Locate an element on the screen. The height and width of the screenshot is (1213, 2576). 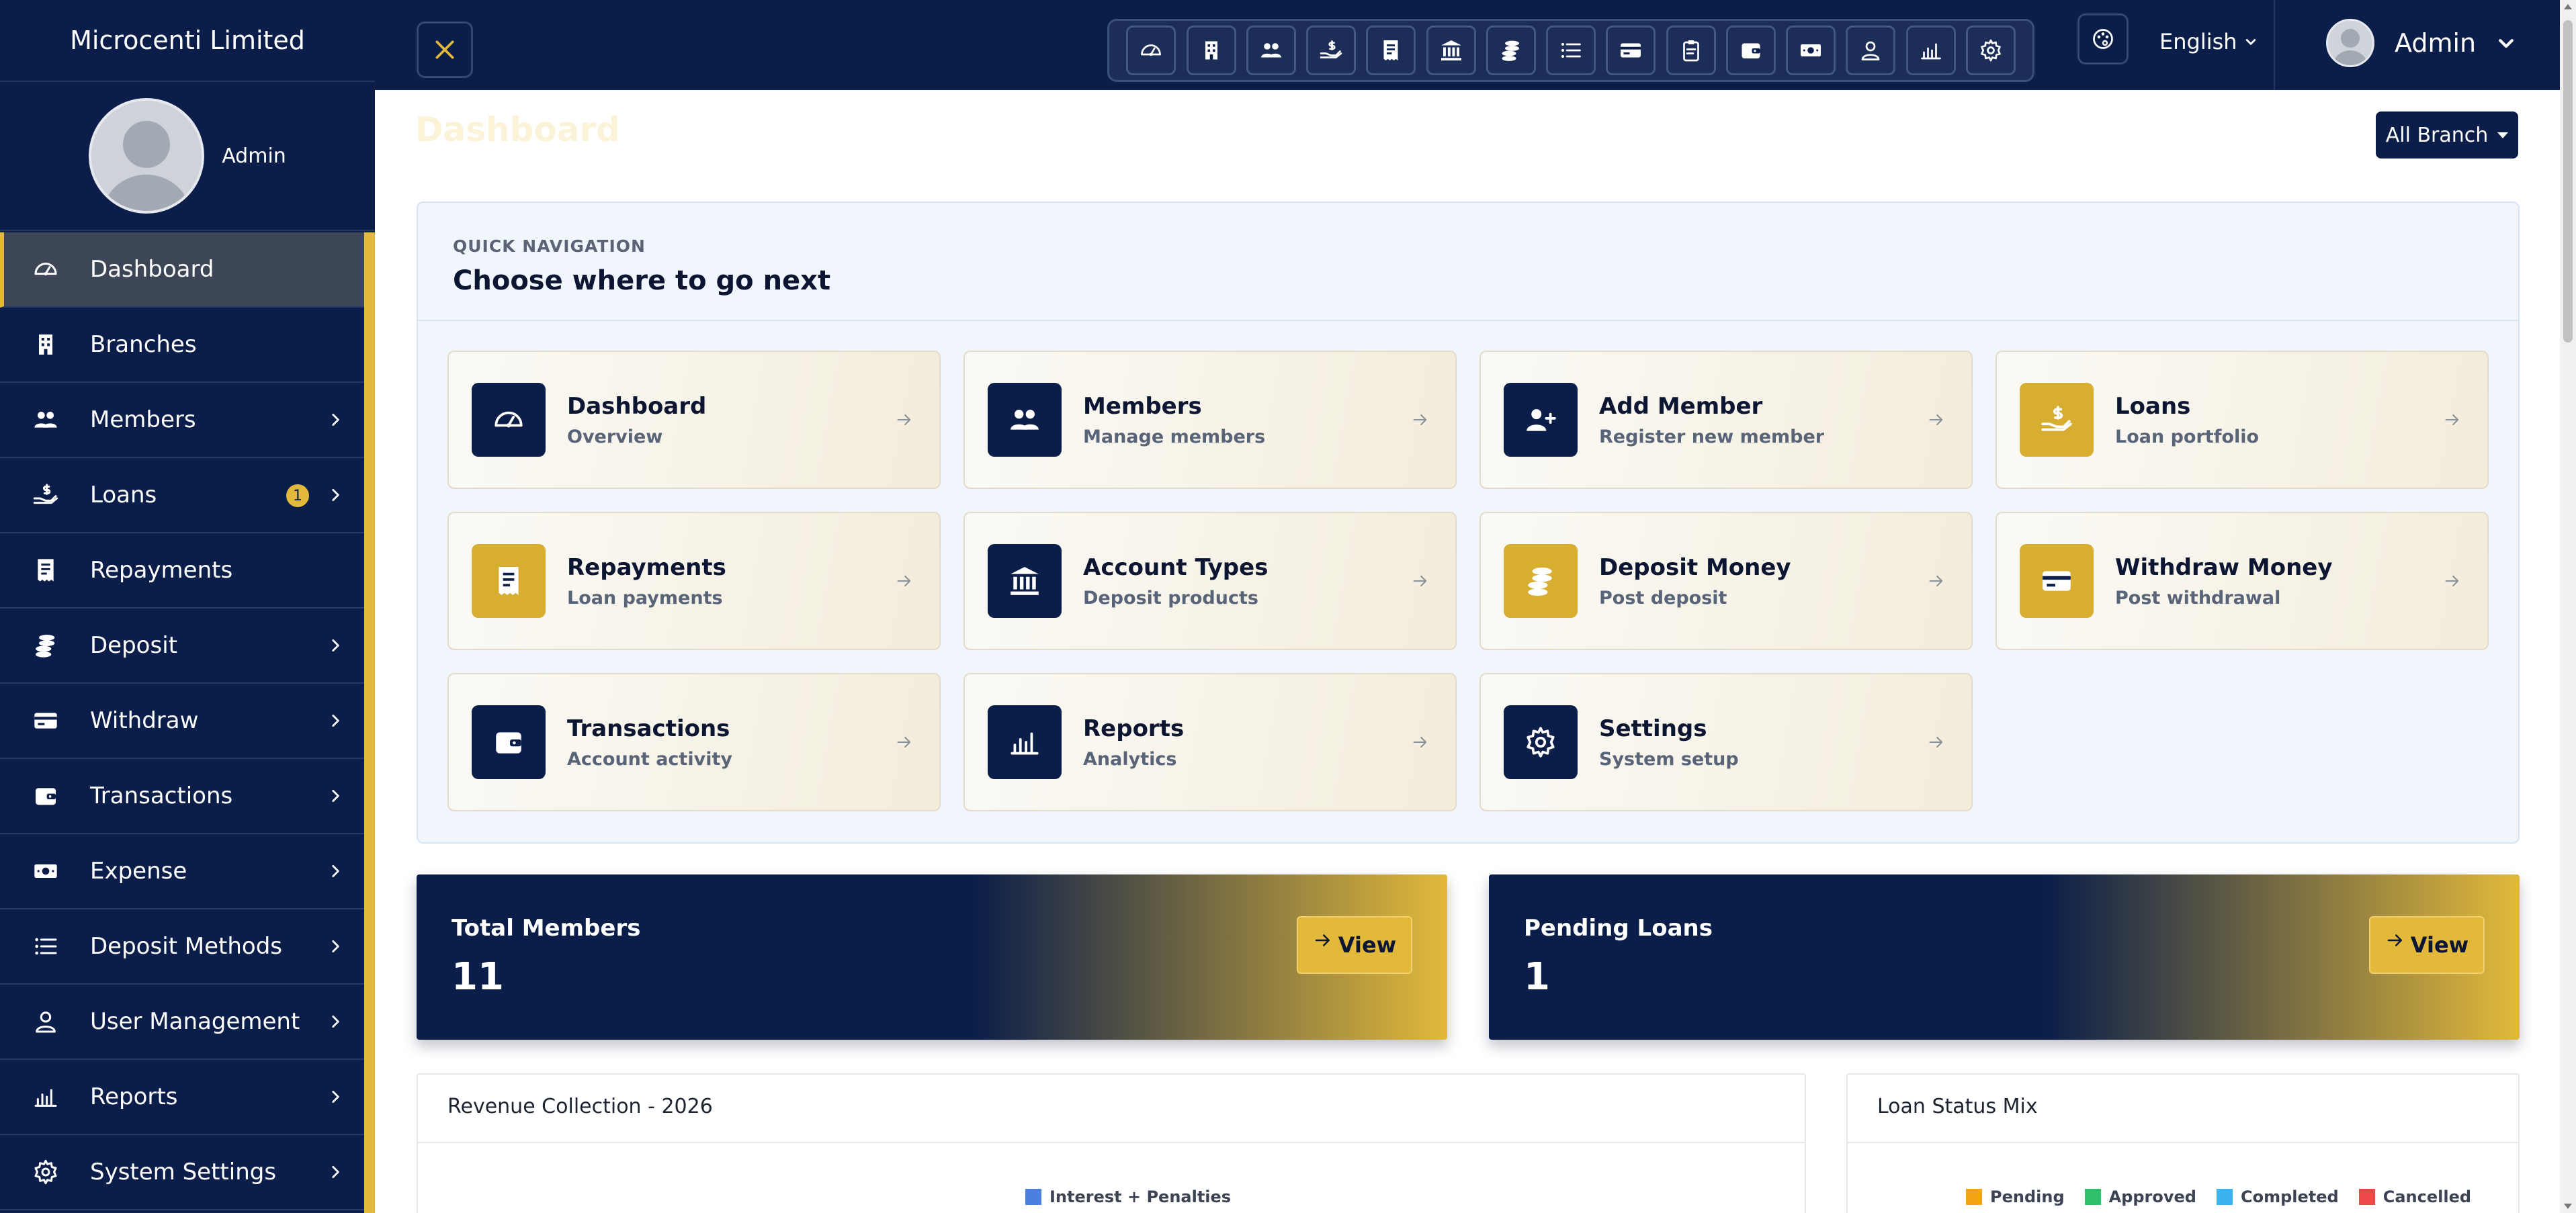
language-dropdown: English is located at coordinates (2208, 41).